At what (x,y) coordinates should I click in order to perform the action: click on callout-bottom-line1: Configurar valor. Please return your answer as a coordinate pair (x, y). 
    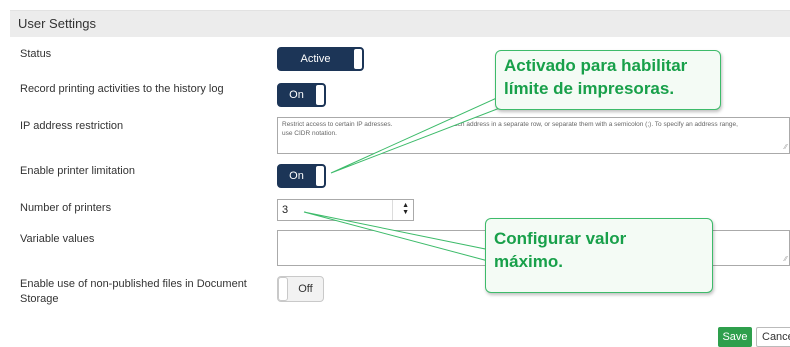
    Looking at the image, I should click on (560, 238).